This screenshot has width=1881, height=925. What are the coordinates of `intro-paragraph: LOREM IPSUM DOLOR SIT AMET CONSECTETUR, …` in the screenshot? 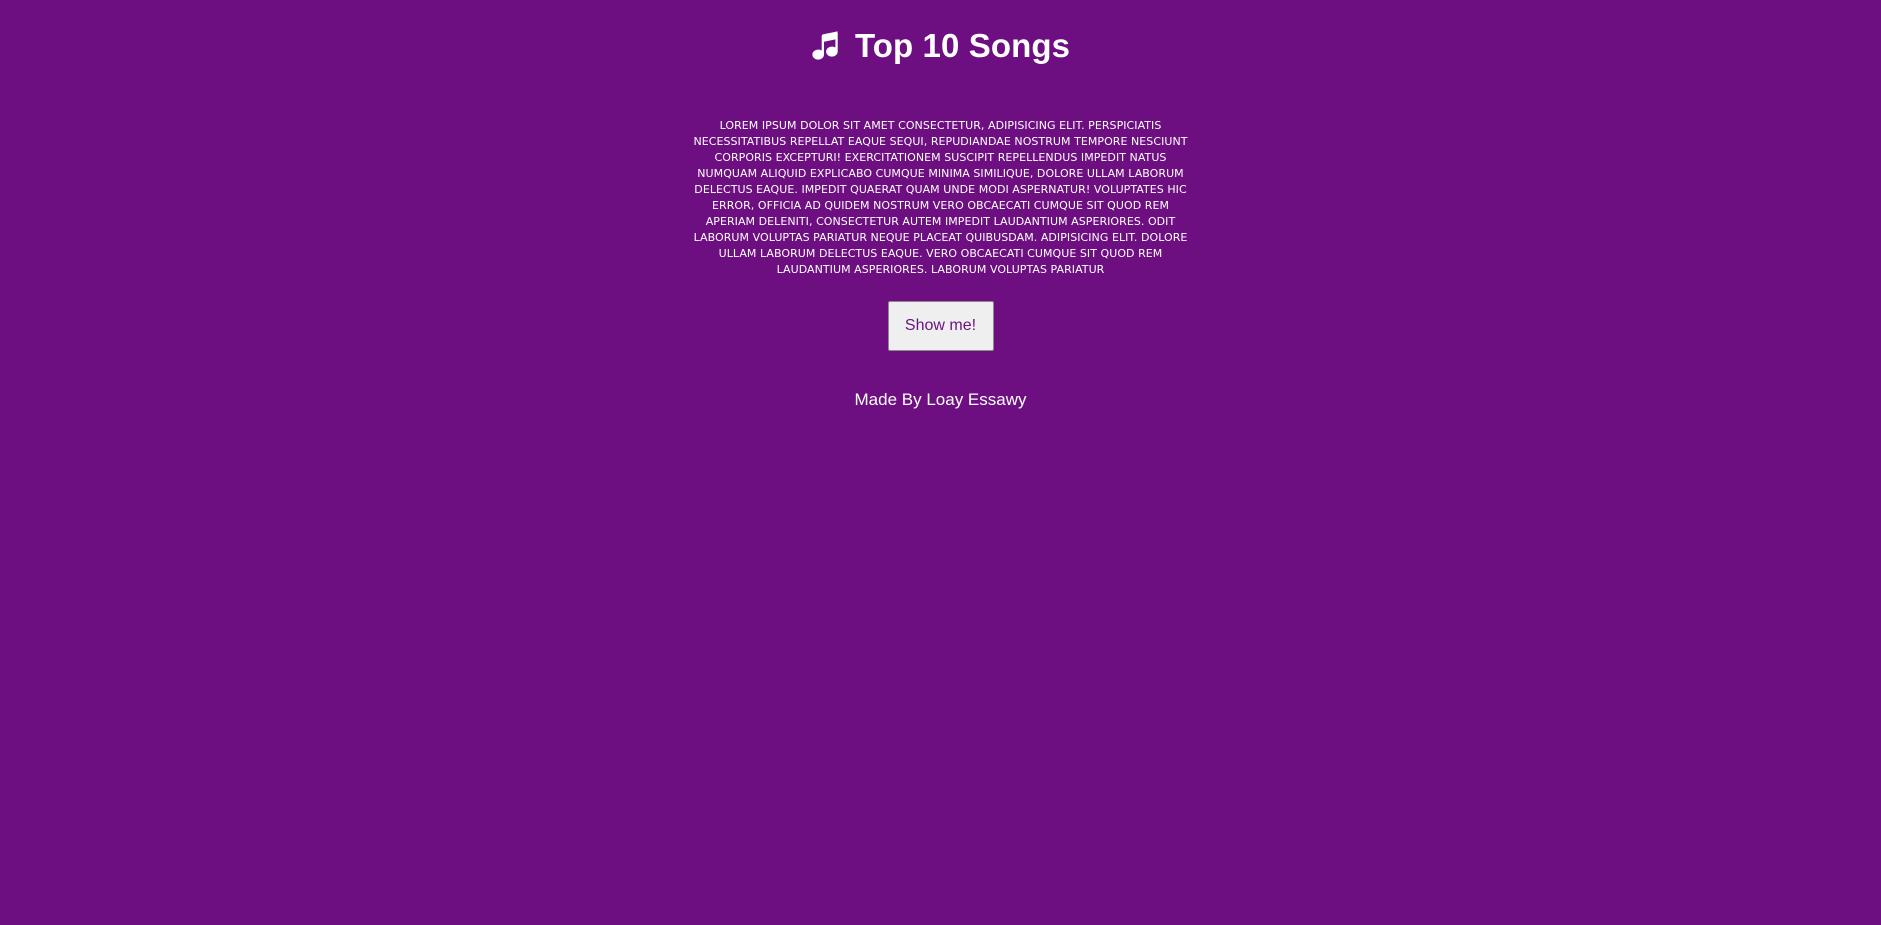 It's located at (940, 197).